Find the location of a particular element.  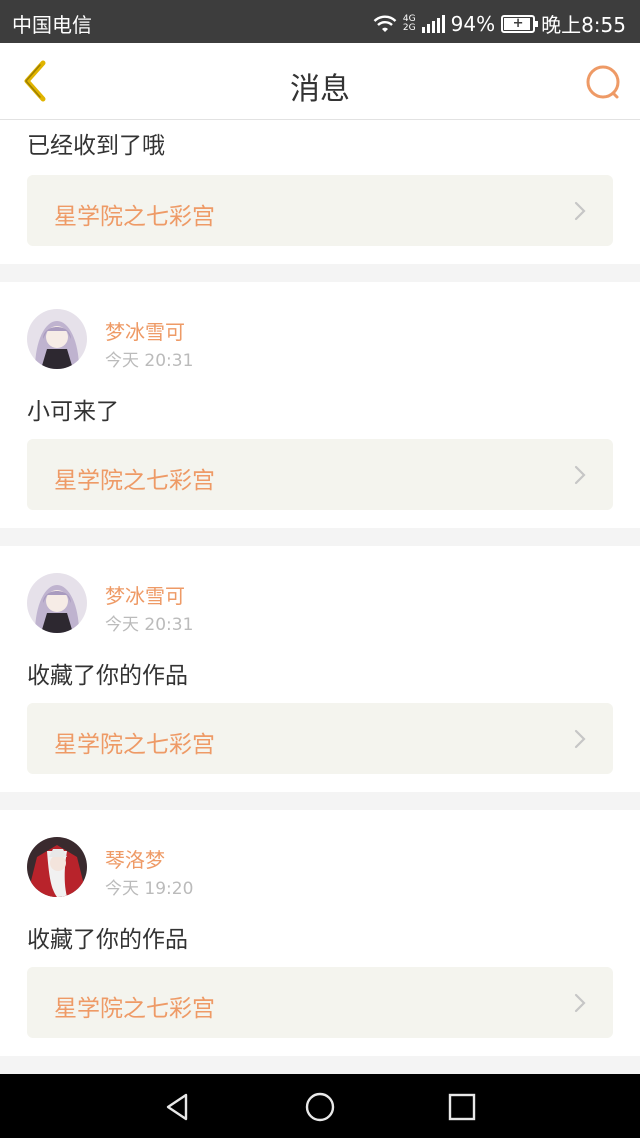

message-text: 小可来了 is located at coordinates (73, 412).